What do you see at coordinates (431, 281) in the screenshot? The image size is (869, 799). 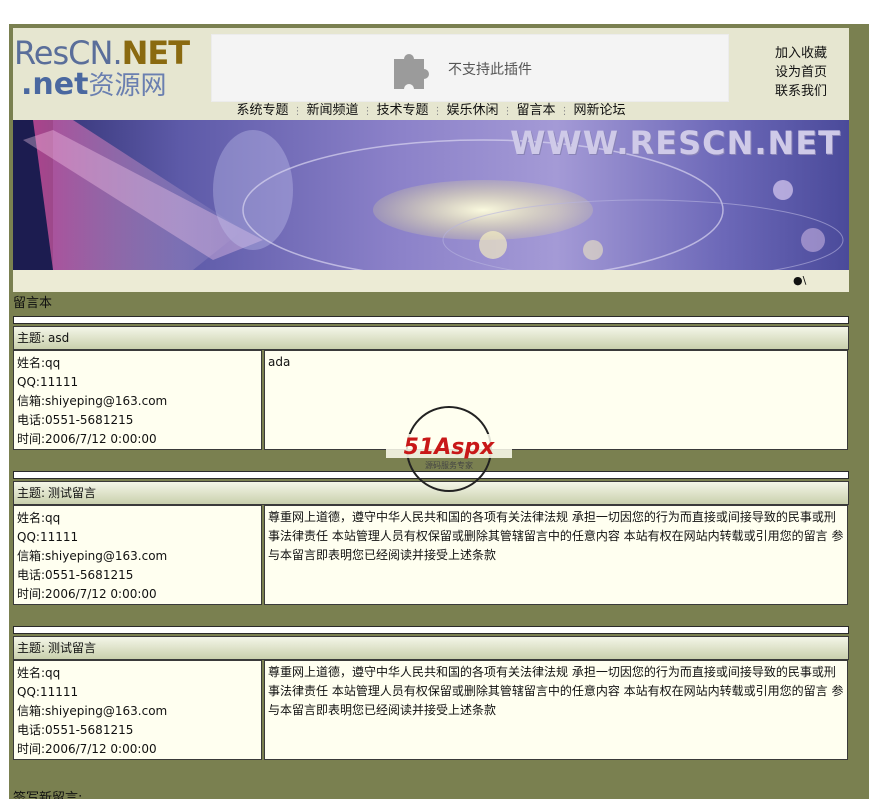 I see `banner-footer: ●\` at bounding box center [431, 281].